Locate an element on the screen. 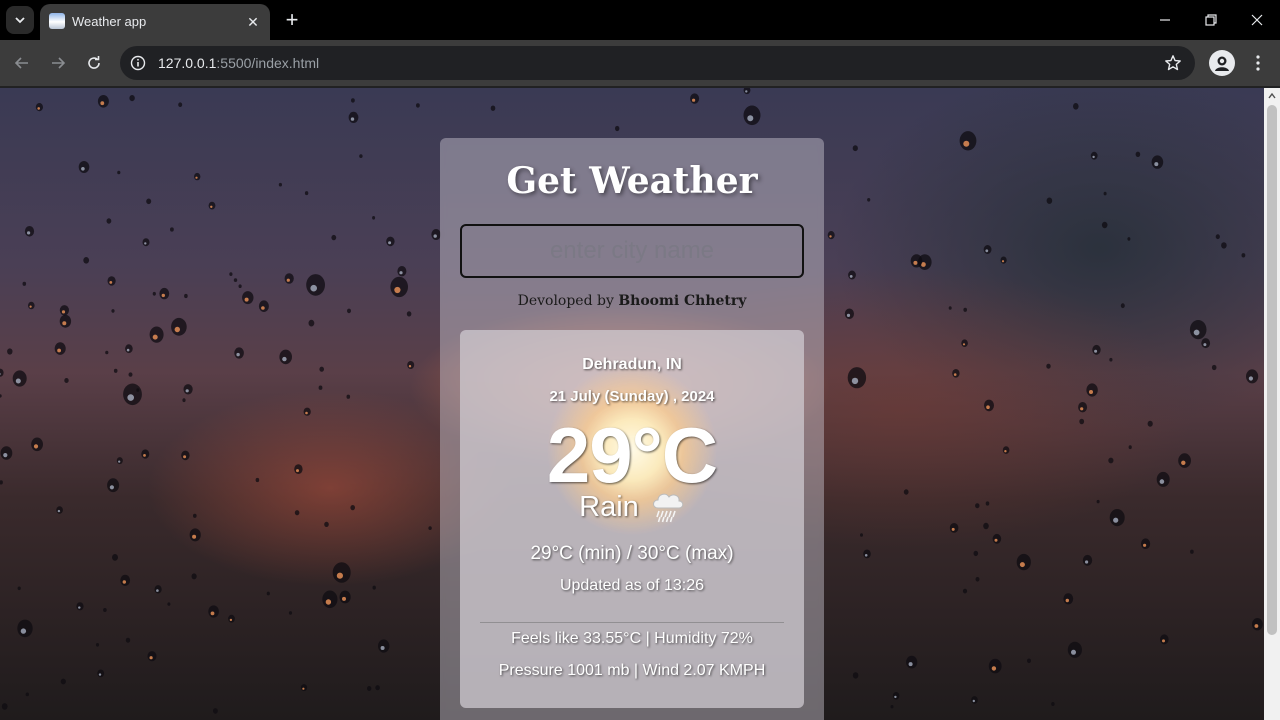 The width and height of the screenshot is (1280, 720). tab-weather-app: Weather app ✕ is located at coordinates (155, 22).